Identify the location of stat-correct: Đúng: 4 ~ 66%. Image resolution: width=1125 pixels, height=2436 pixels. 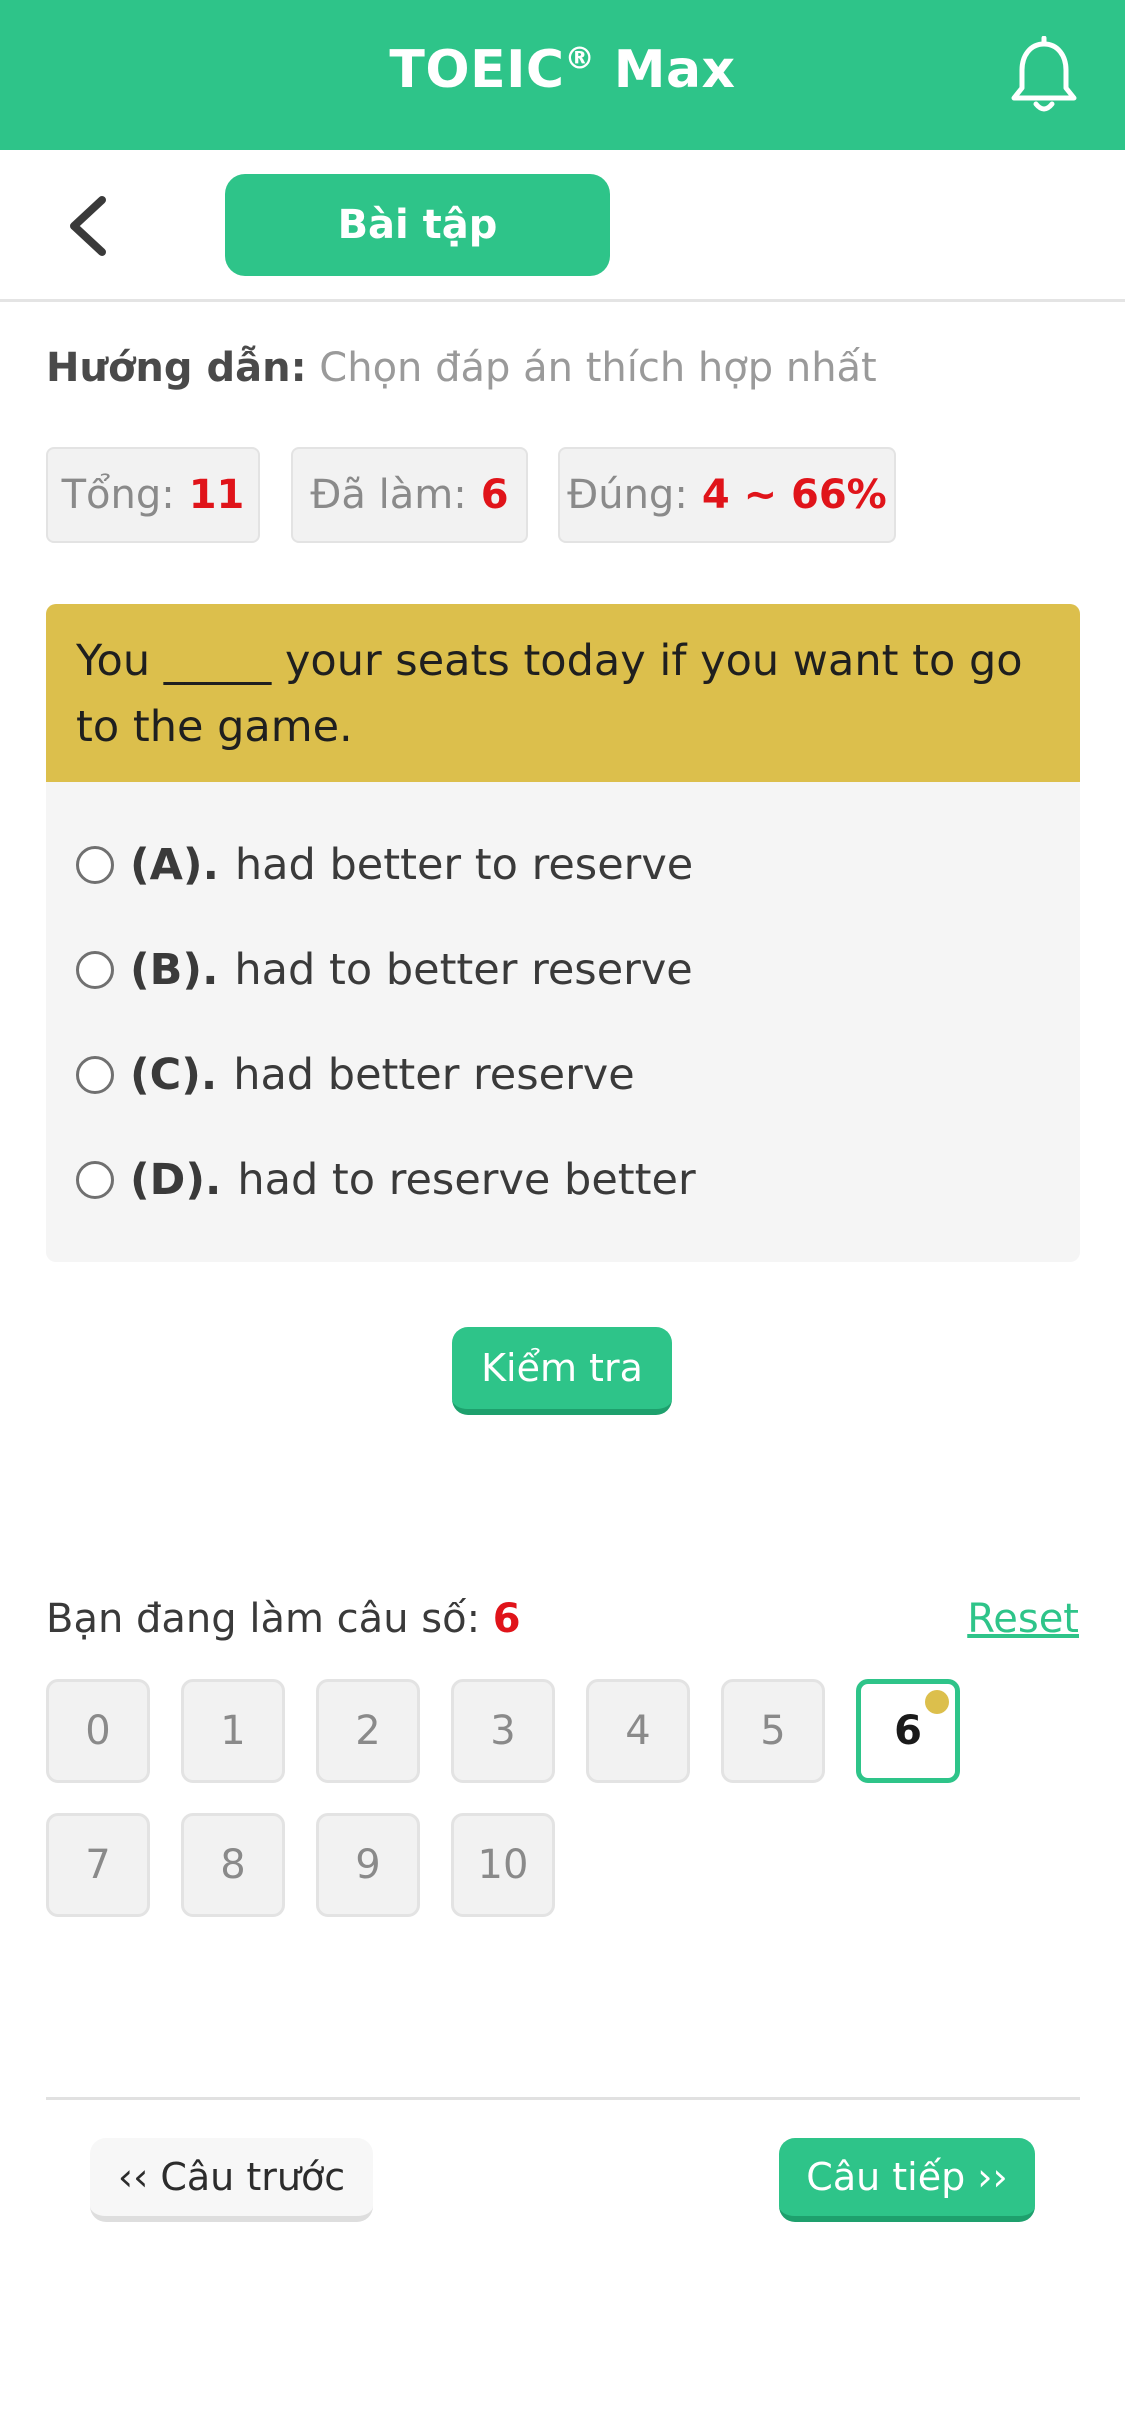
(727, 495).